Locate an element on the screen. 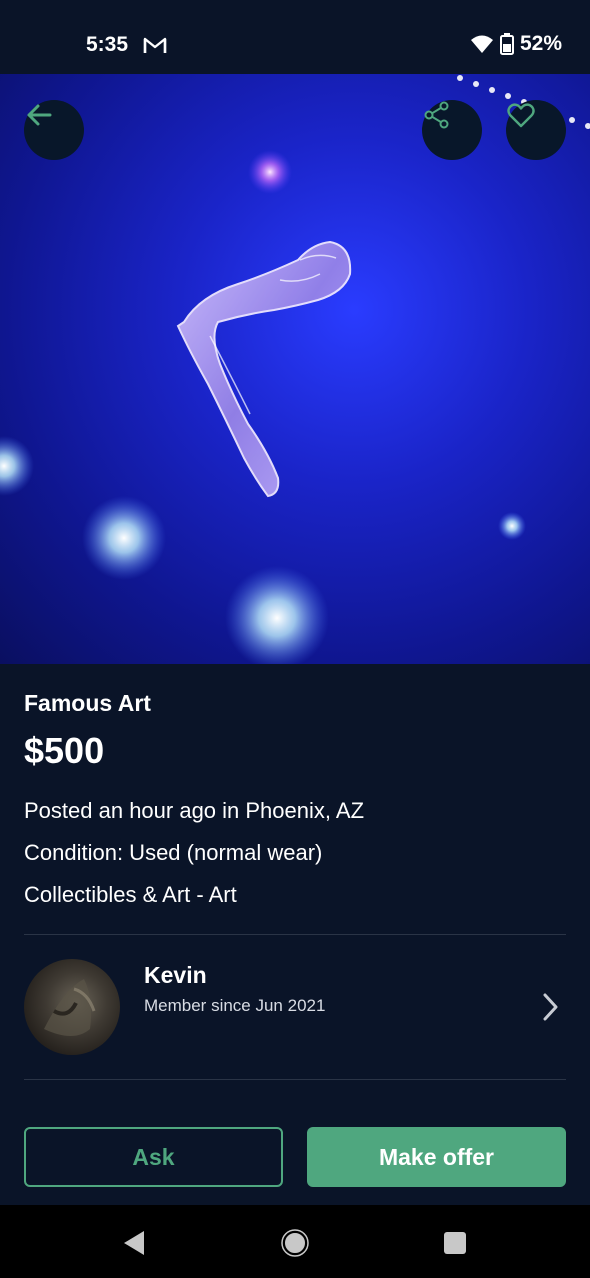 The height and width of the screenshot is (1278, 590). system-nav-bar is located at coordinates (295, 1241).